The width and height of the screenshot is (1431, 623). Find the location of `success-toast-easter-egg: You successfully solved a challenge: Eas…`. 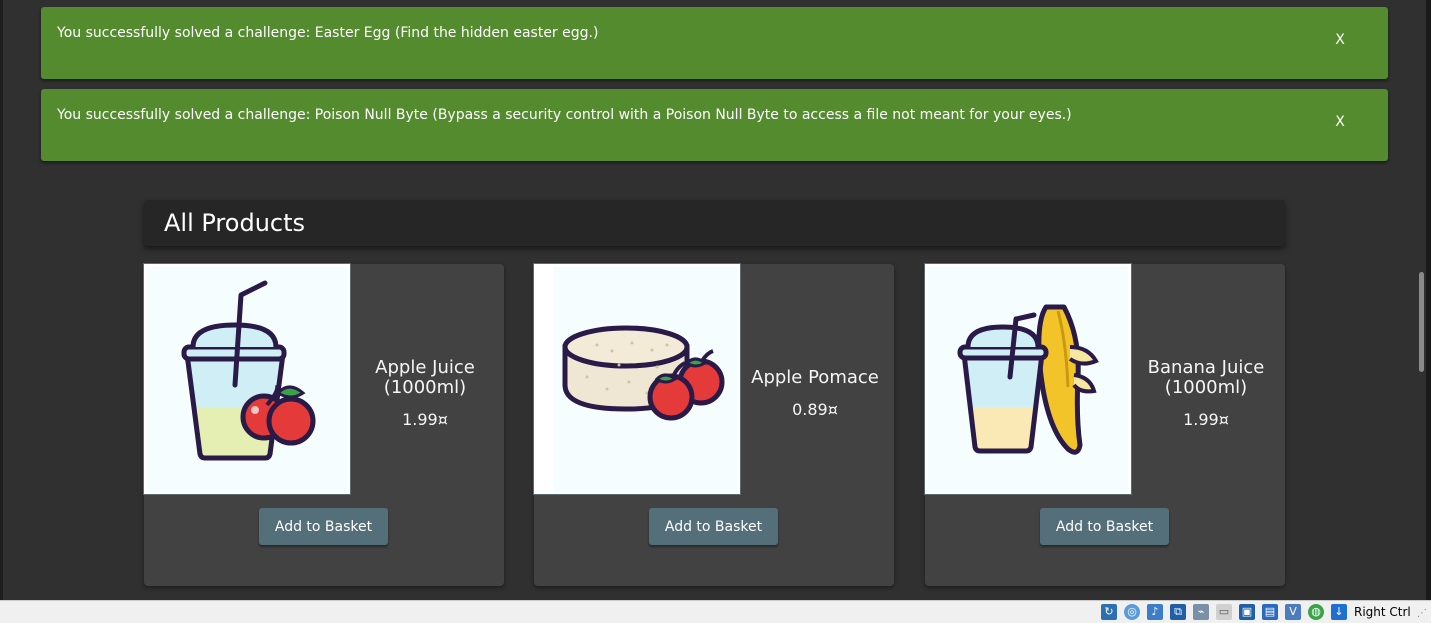

success-toast-easter-egg: You successfully solved a challenge: Eas… is located at coordinates (714, 43).